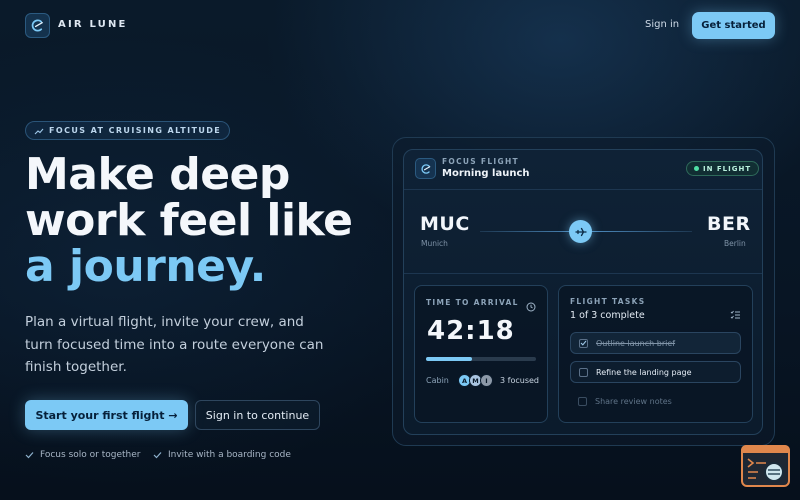 This screenshot has height=500, width=800. What do you see at coordinates (229, 455) in the screenshot?
I see `check-label: Invite with a boarding code` at bounding box center [229, 455].